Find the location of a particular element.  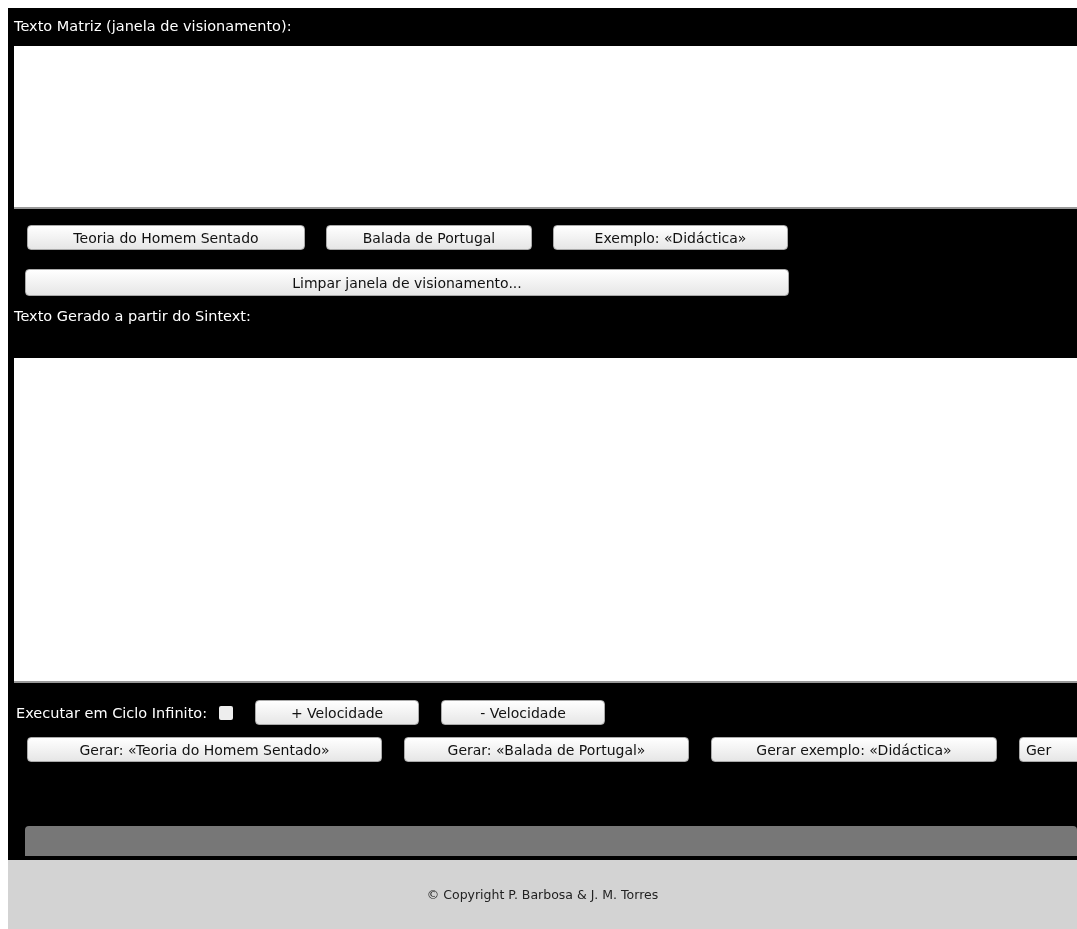

section-label: Texto Matriz (janela de visionamento): is located at coordinates (153, 27).